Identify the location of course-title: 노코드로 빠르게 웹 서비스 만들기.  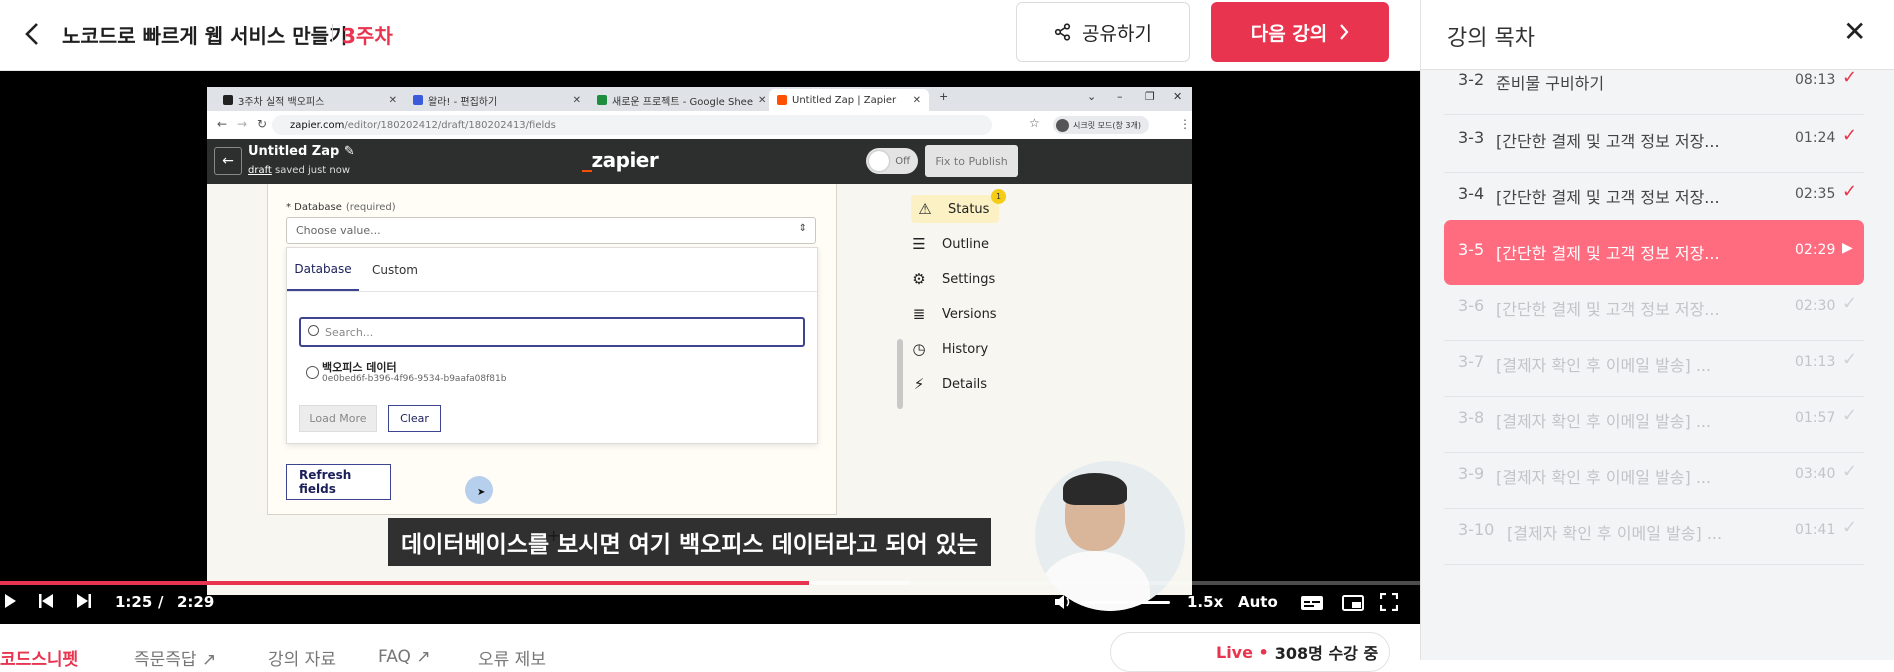
(205, 36).